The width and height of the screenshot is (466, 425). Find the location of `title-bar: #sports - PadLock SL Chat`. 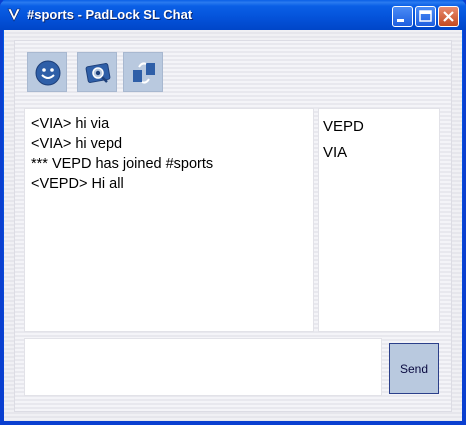

title-bar: #sports - PadLock SL Chat is located at coordinates (233, 15).